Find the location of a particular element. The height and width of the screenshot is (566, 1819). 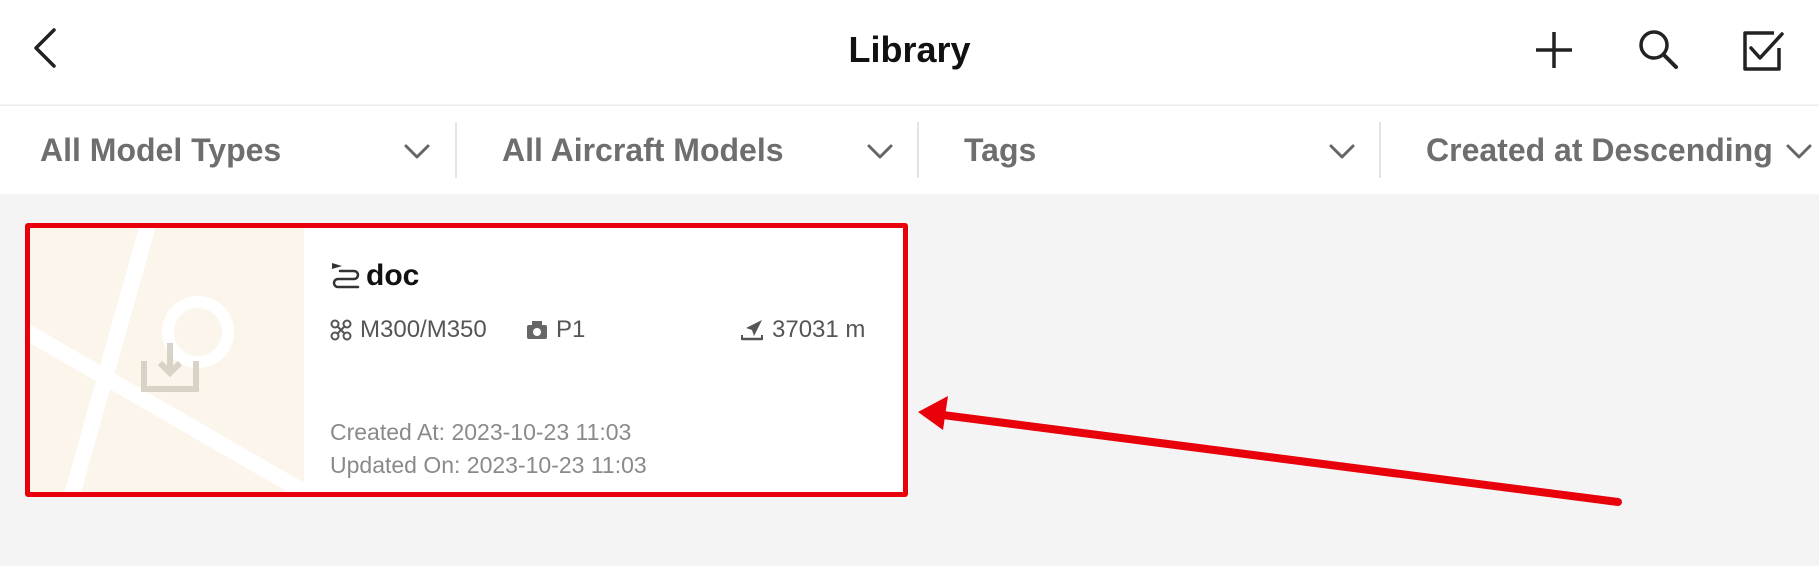

sort-order-filter-label: Created at Descending is located at coordinates (1599, 150).